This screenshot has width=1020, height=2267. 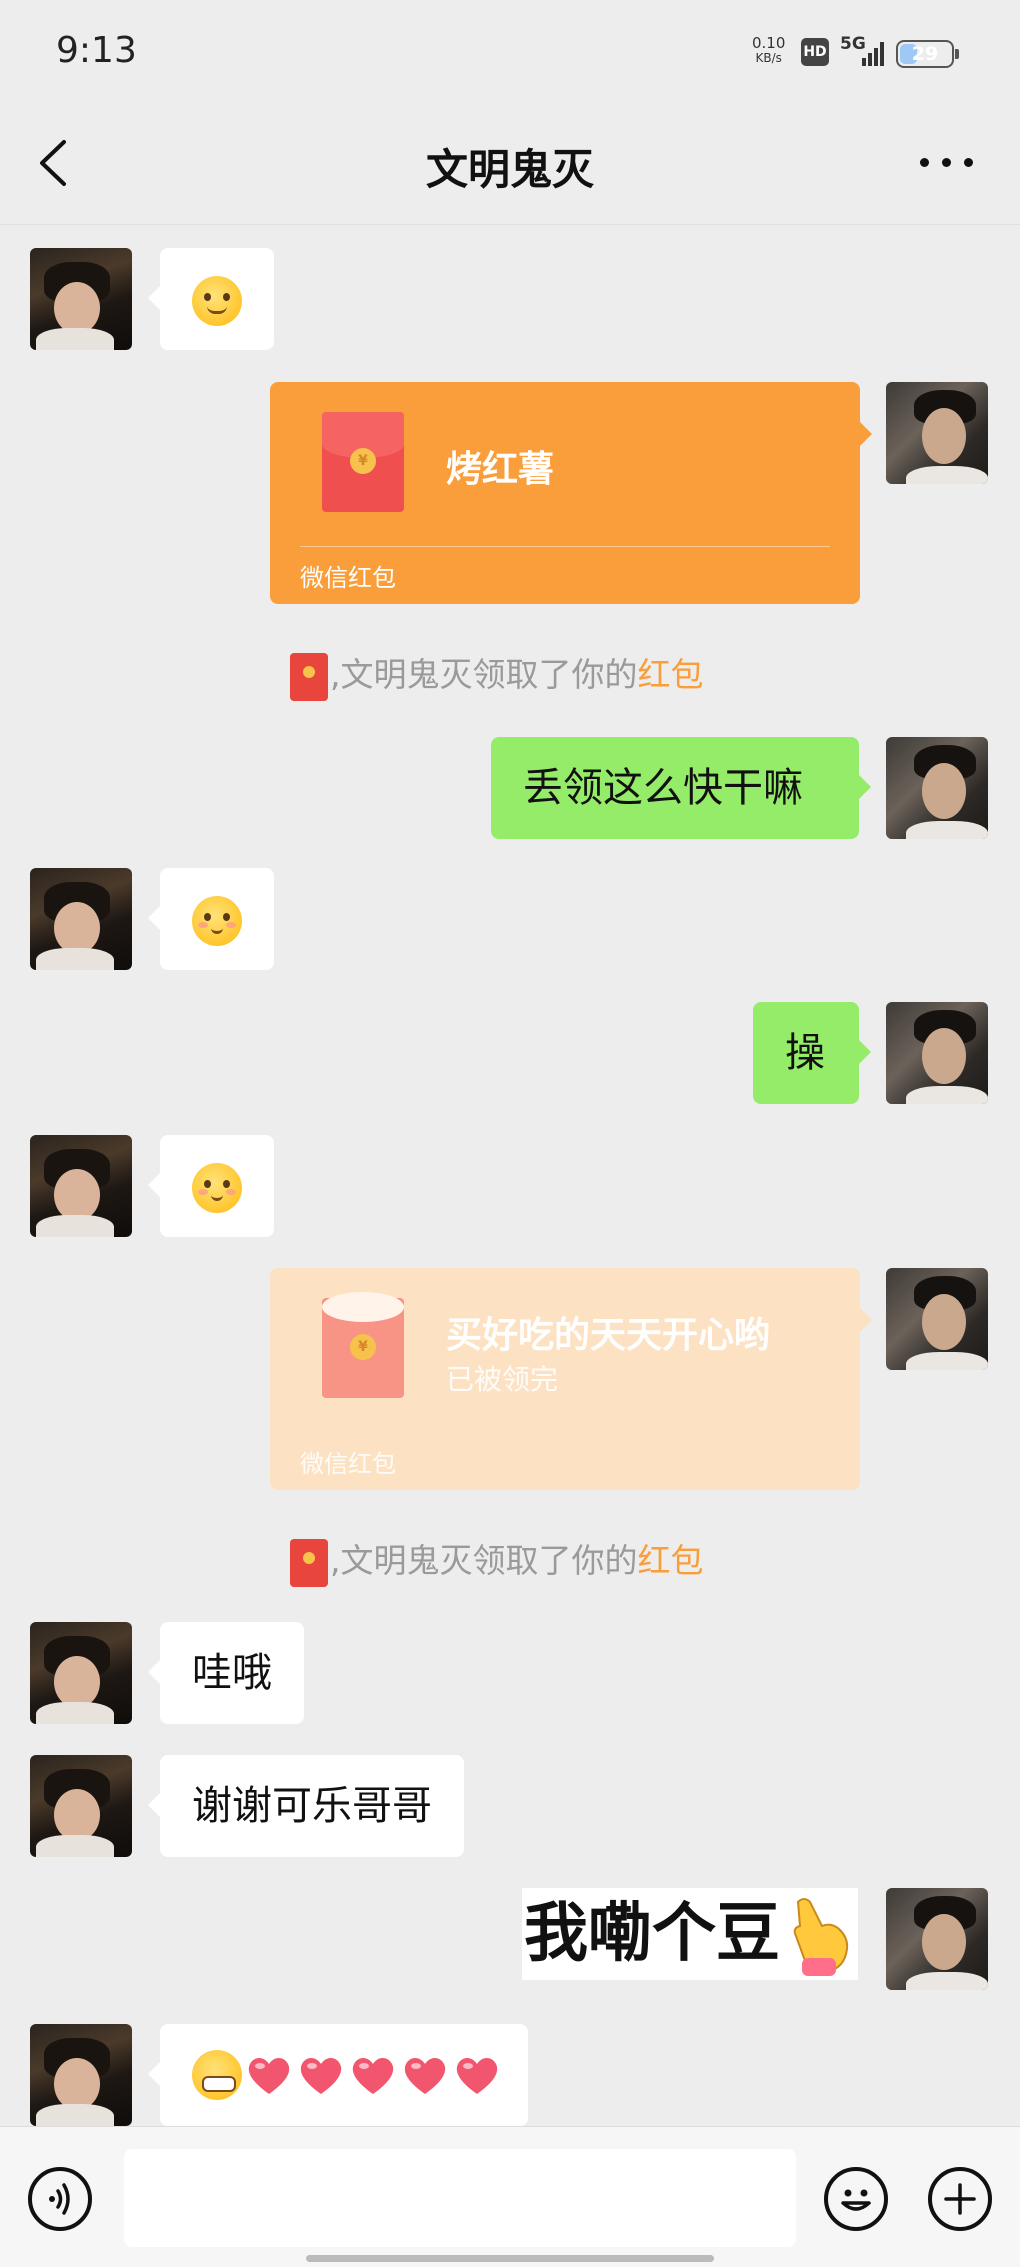 I want to click on home-indicator, so click(x=510, y=2258).